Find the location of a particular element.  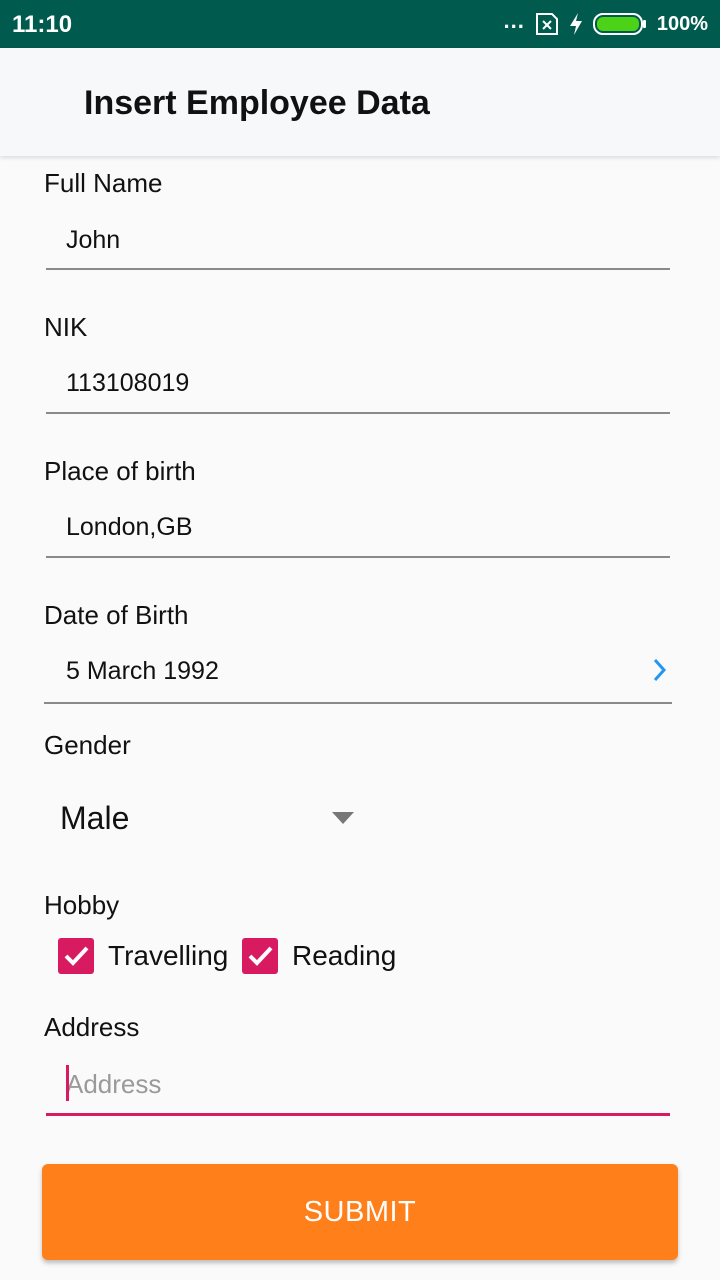

gender-label: Gender is located at coordinates (87, 745).